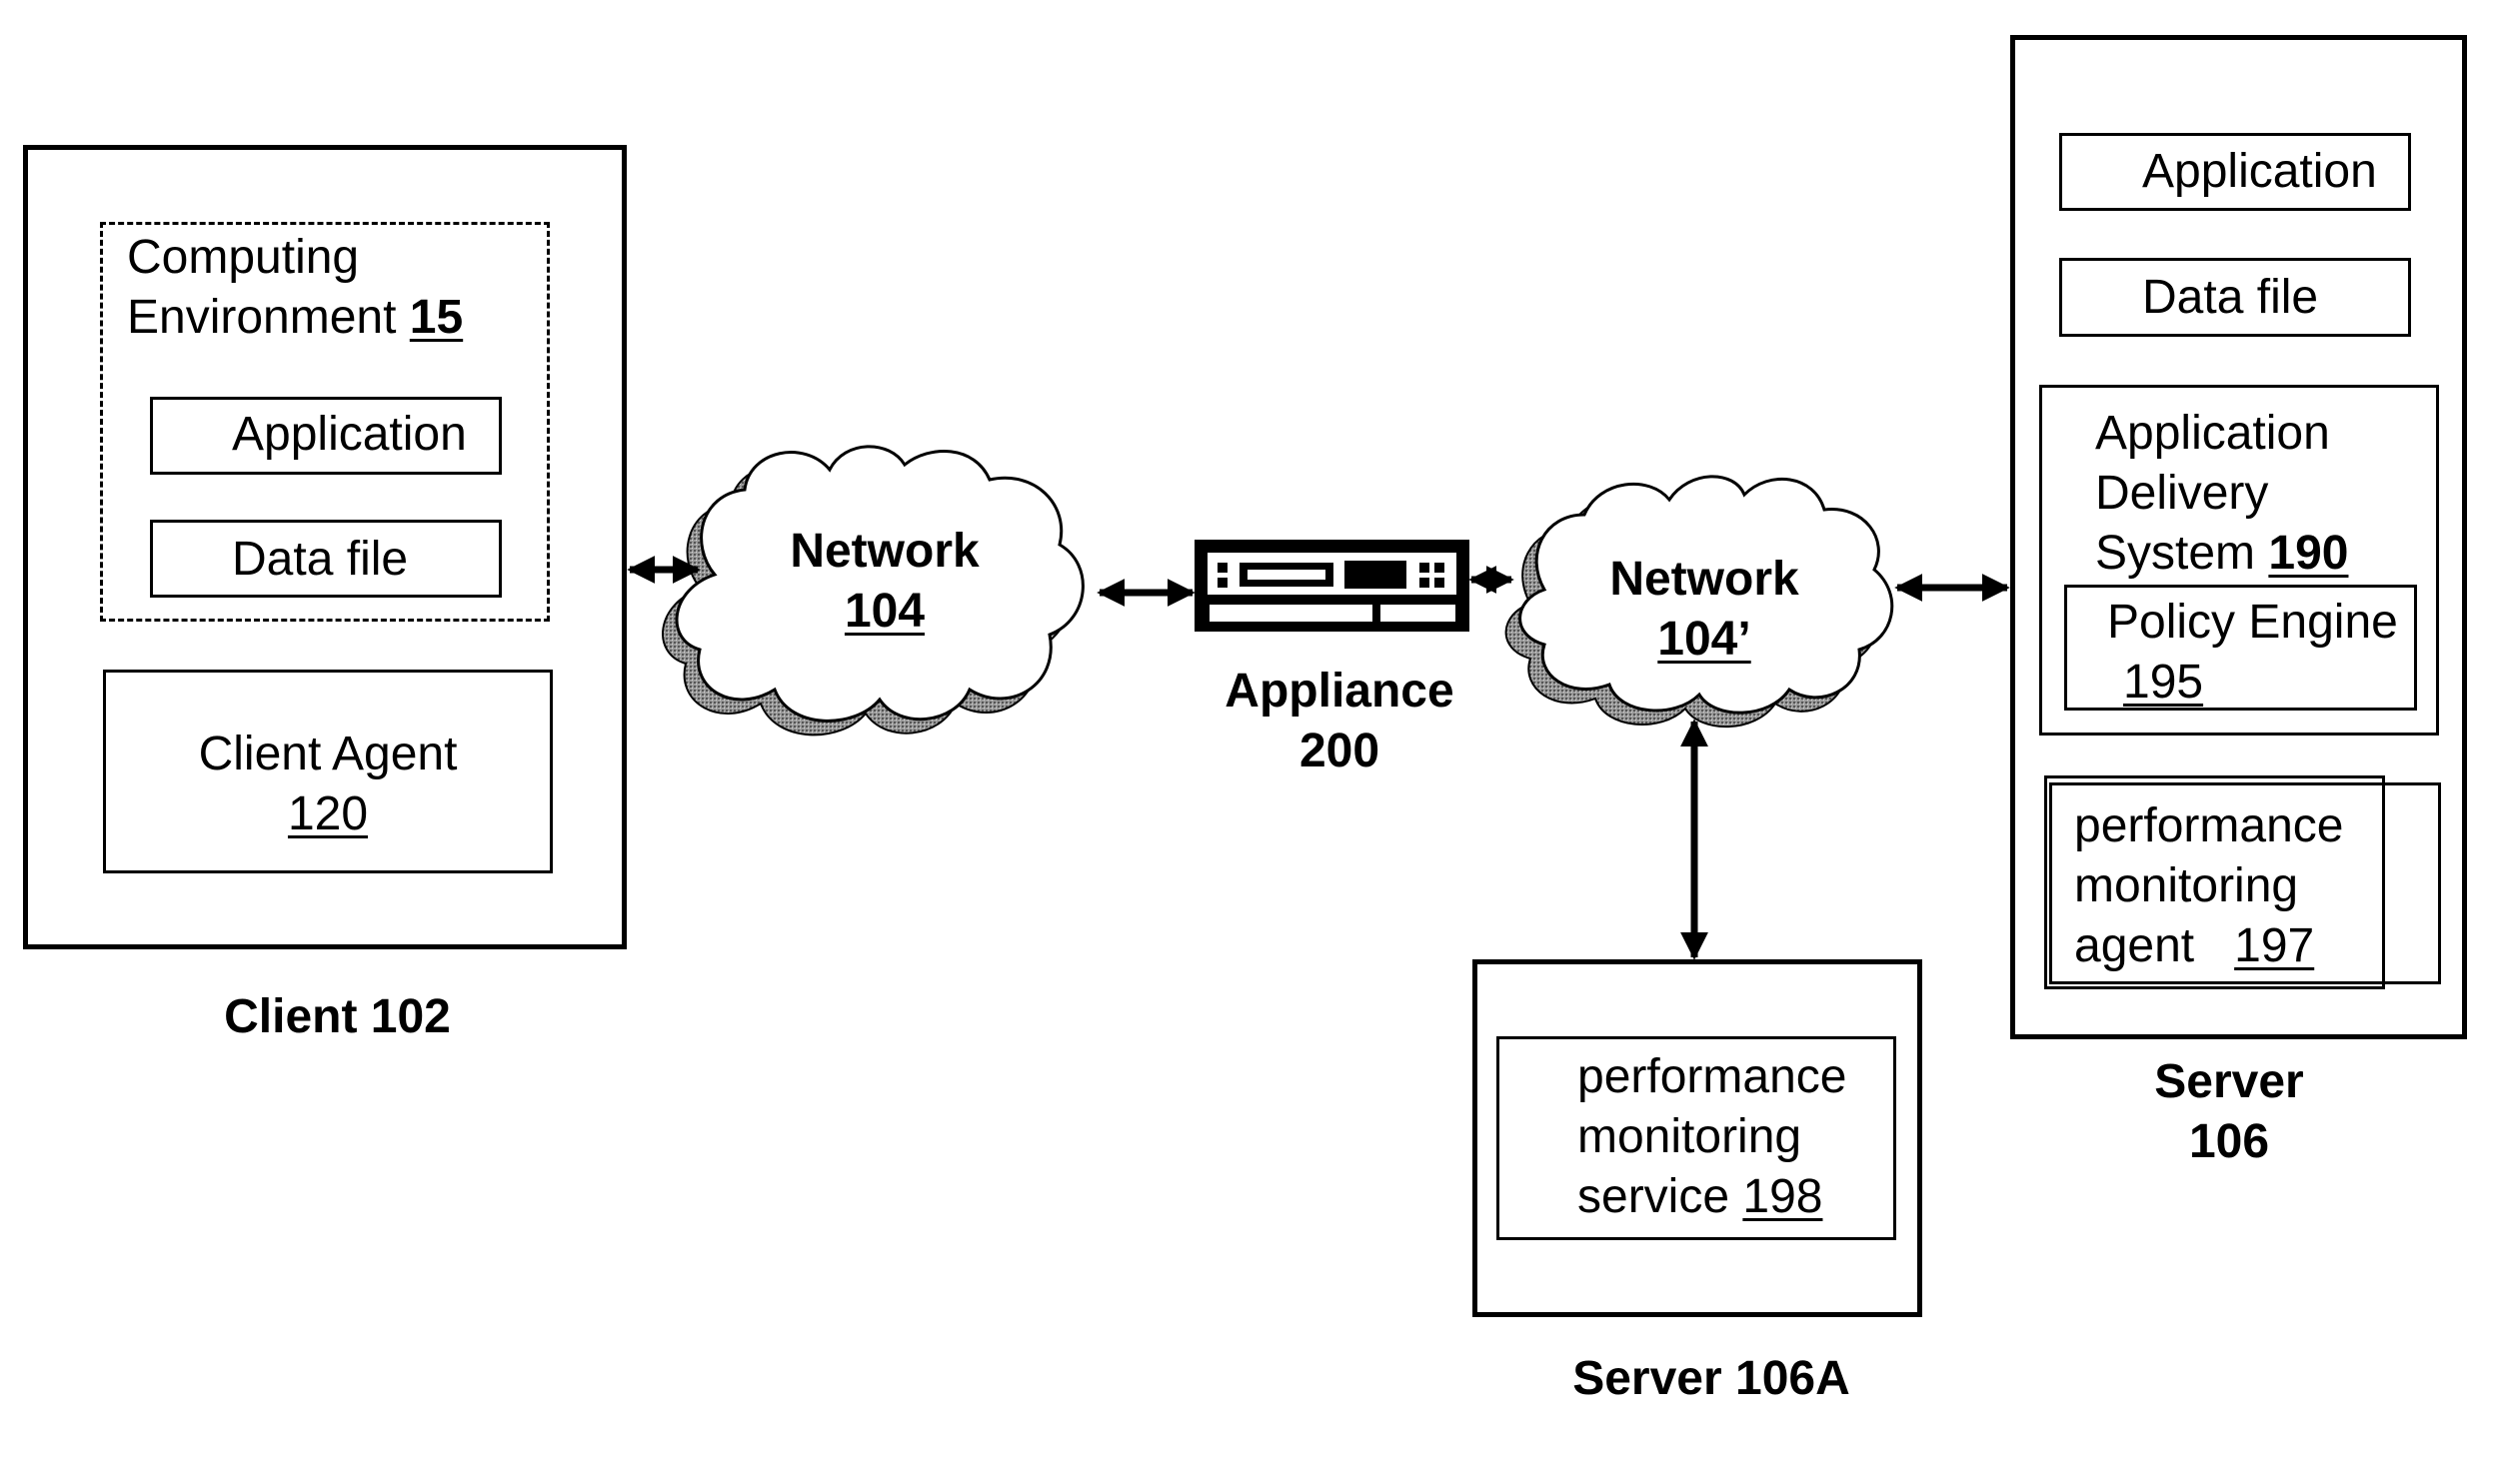 Image resolution: width=2506 pixels, height=1484 pixels. Describe the element at coordinates (885, 582) in the screenshot. I see `network-104-label: Network 104` at that location.